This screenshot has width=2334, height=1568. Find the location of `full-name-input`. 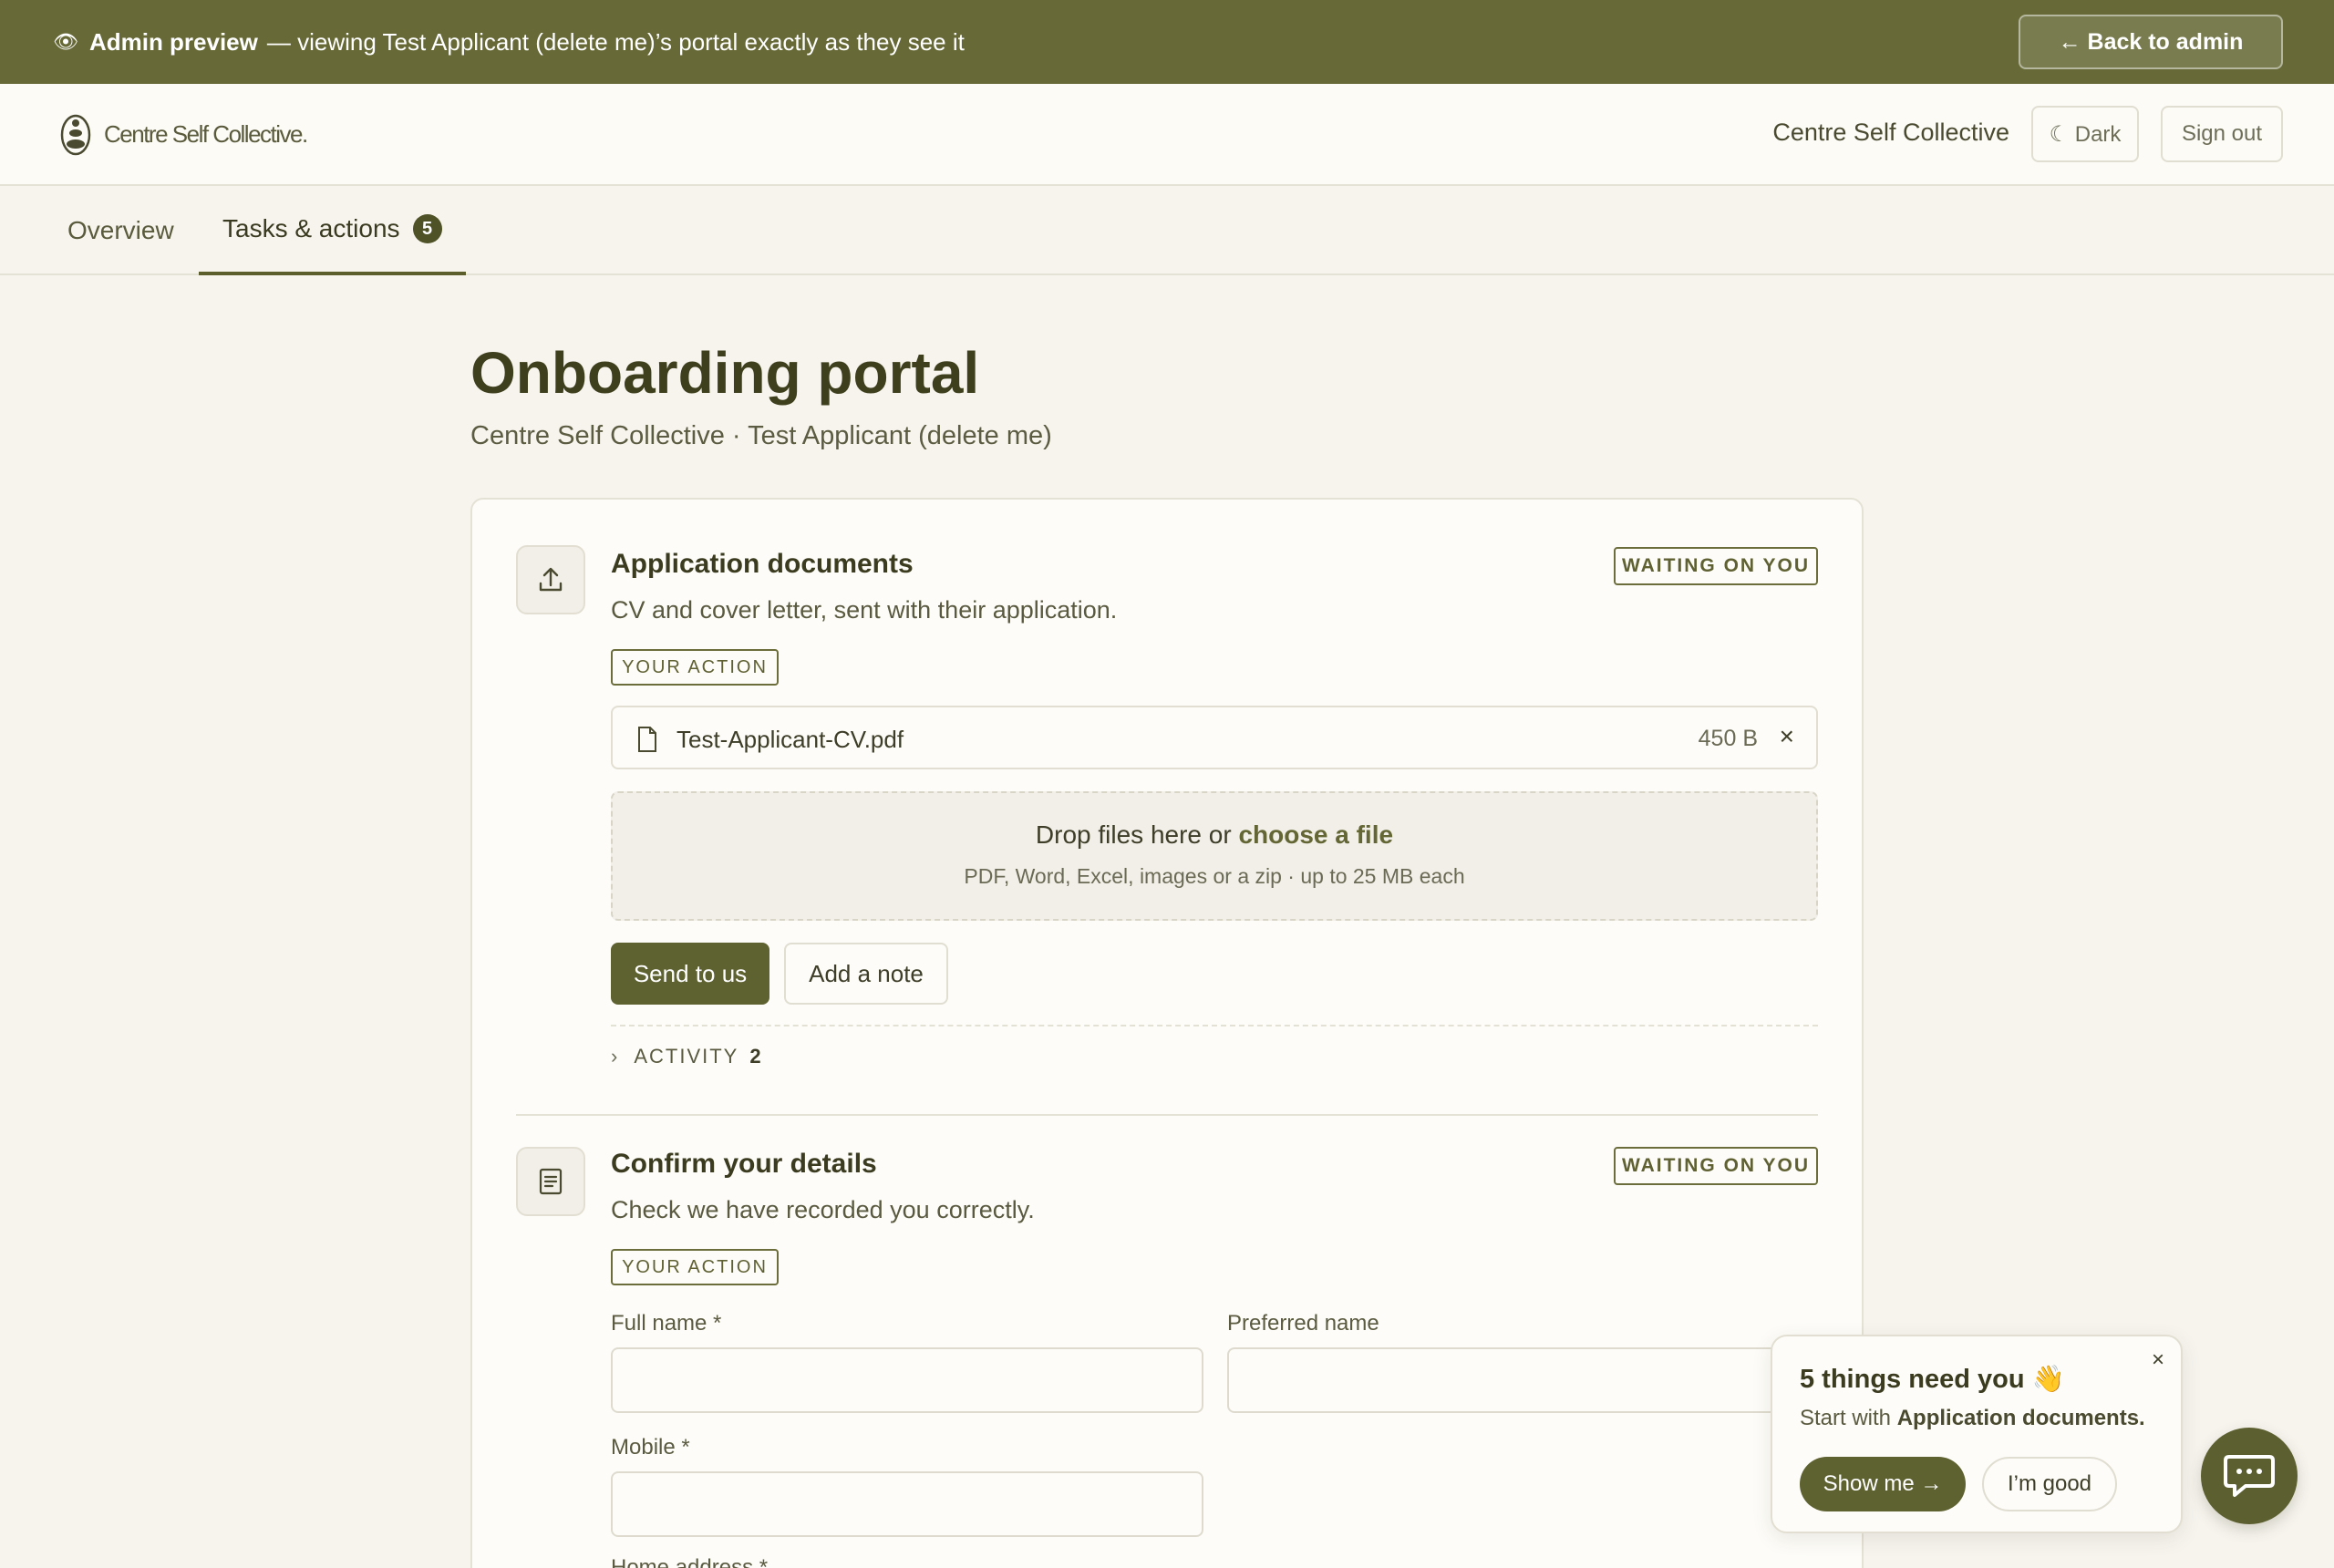

full-name-input is located at coordinates (907, 1380).